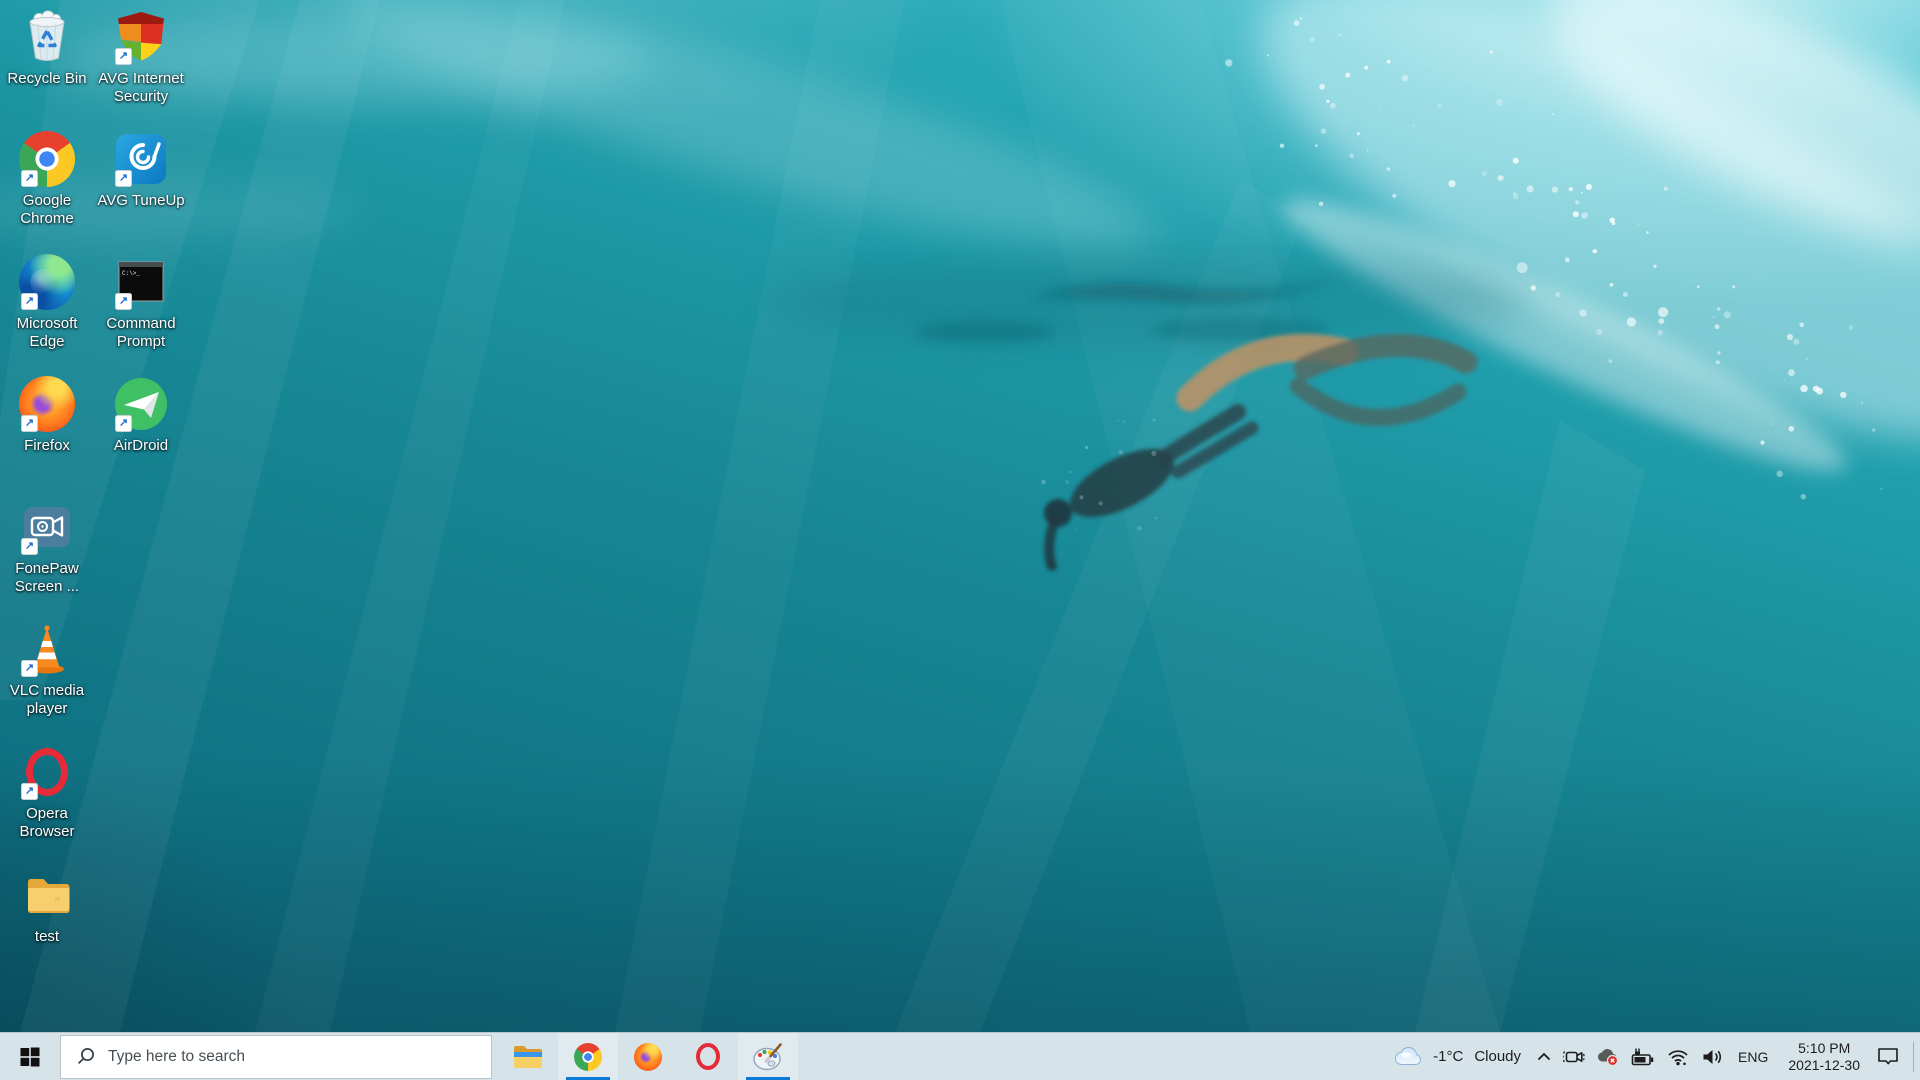 The width and height of the screenshot is (1920, 1080). I want to click on command-prompt-icon: C:\>_ ↗, so click(141, 282).